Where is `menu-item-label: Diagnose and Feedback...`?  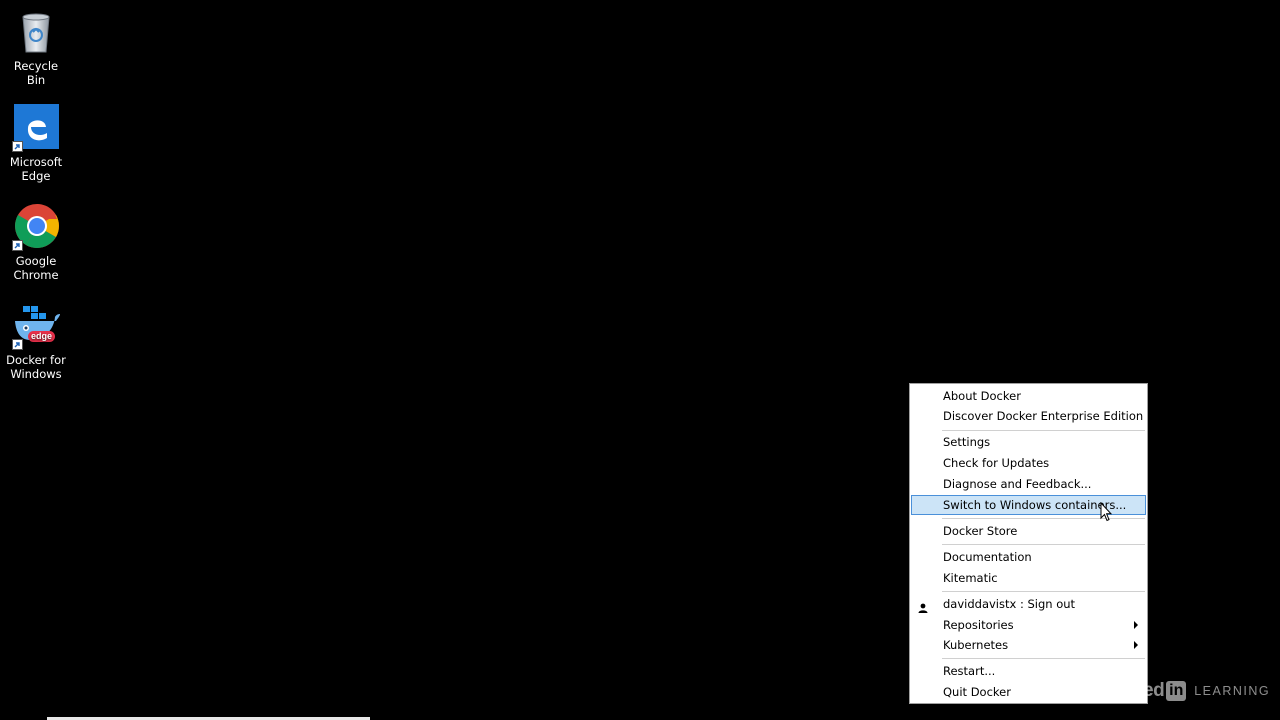
menu-item-label: Diagnose and Feedback... is located at coordinates (1017, 484).